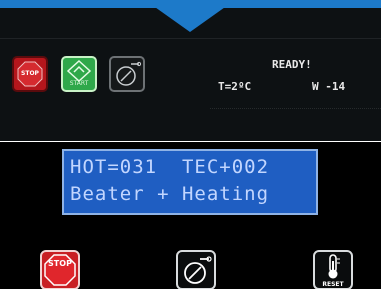 Image resolution: width=381 pixels, height=289 pixels. What do you see at coordinates (79, 74) in the screenshot?
I see `start-button: START` at bounding box center [79, 74].